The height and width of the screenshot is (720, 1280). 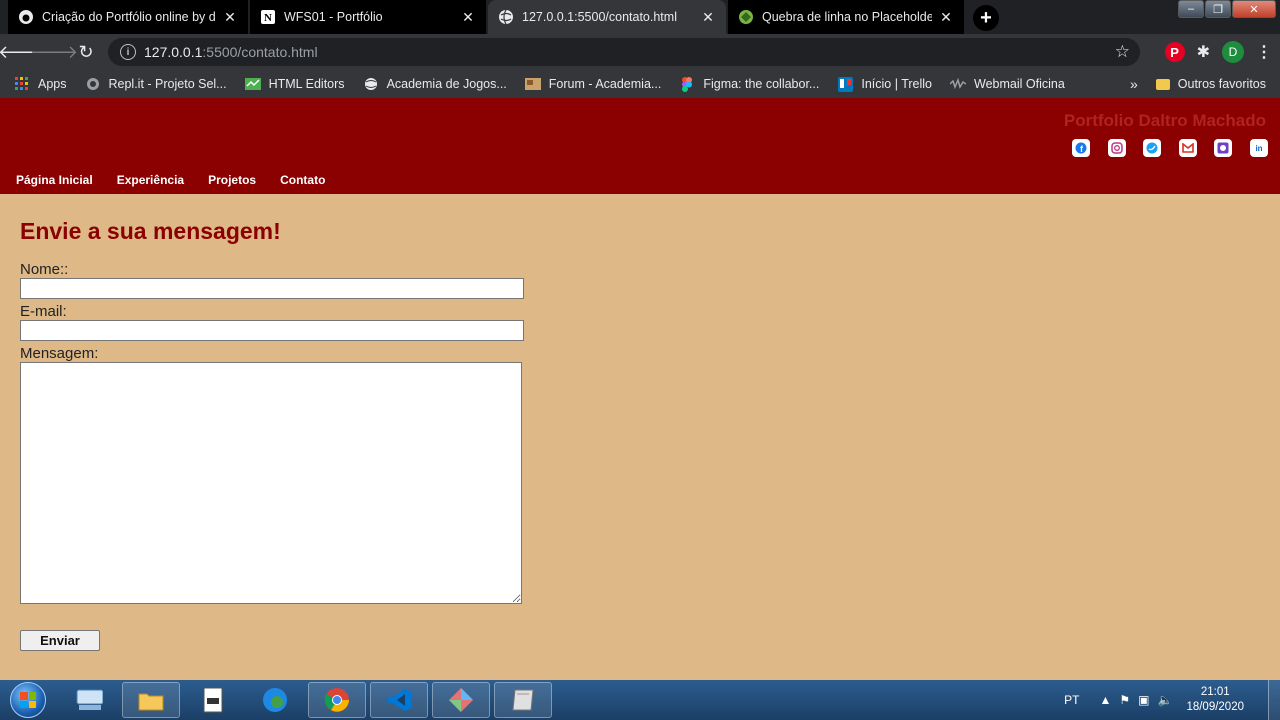 What do you see at coordinates (43, 311) in the screenshot?
I see `email-label: E-mail:` at bounding box center [43, 311].